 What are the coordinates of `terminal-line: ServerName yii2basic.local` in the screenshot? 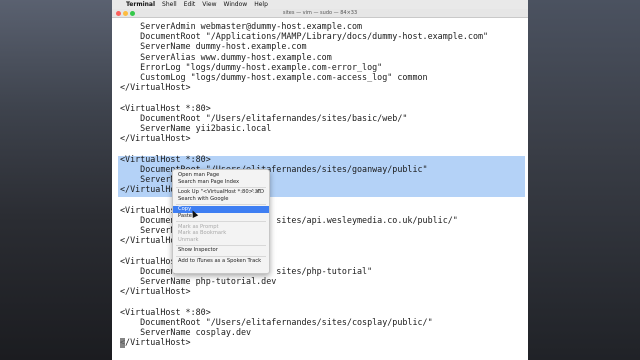 It's located at (196, 128).